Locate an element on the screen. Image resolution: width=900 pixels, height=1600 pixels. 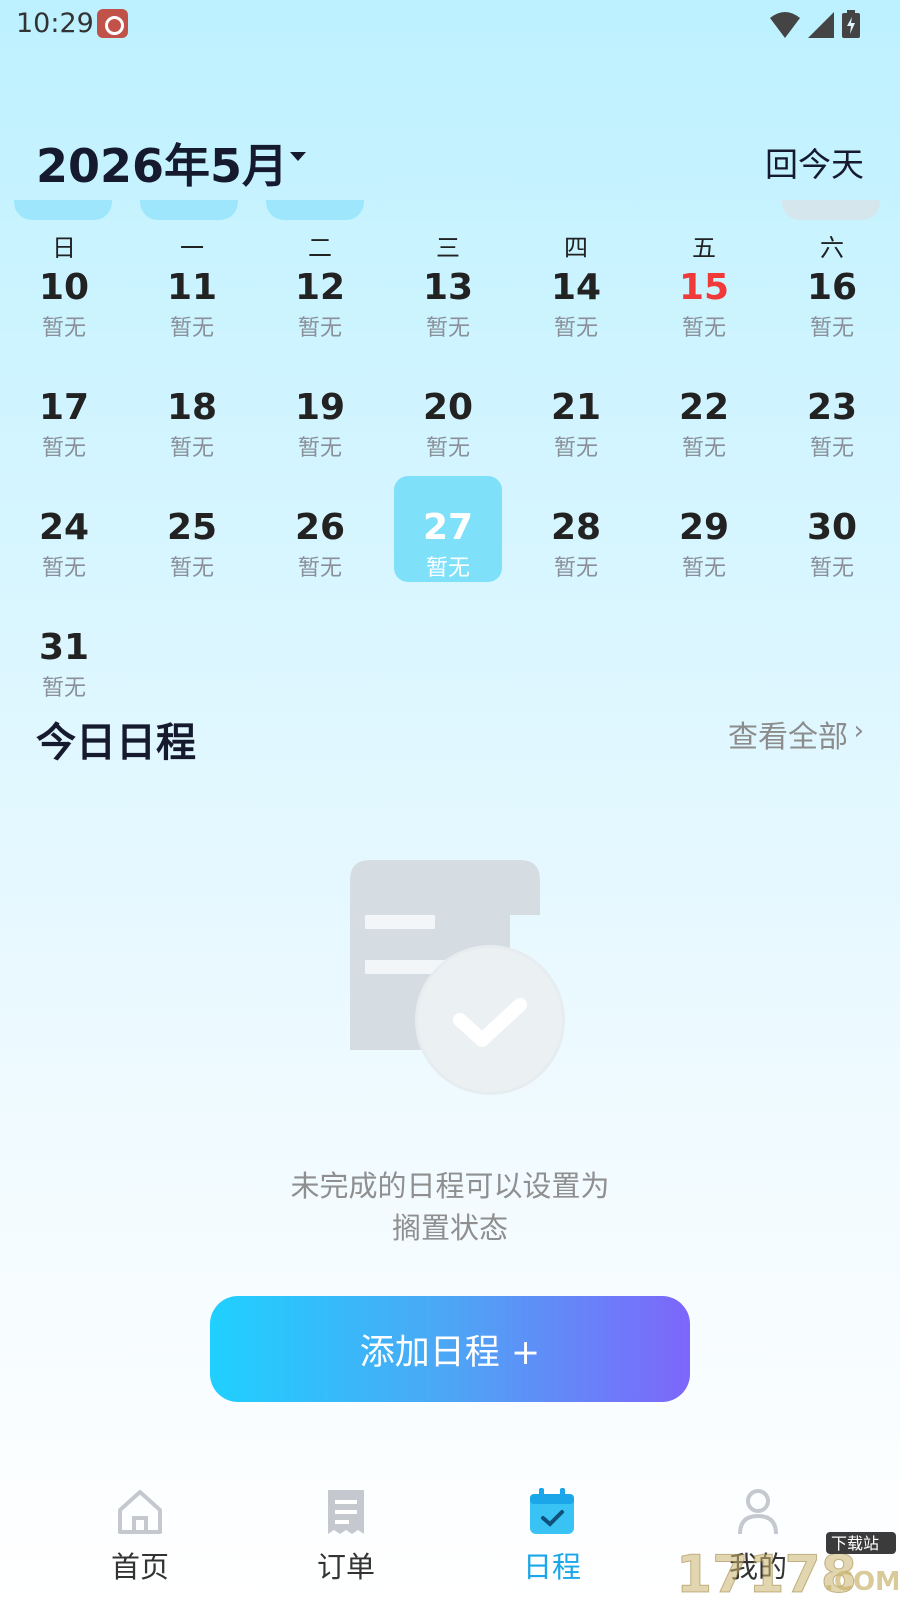
calendar-day-cell: 24 暂无 is located at coordinates (64, 539).